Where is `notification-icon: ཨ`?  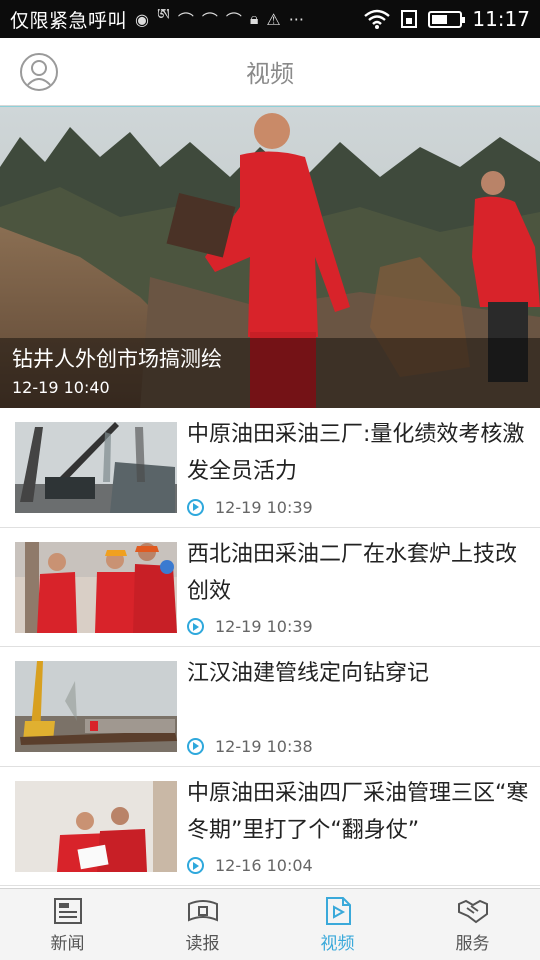 notification-icon: ཨ is located at coordinates (163, 14).